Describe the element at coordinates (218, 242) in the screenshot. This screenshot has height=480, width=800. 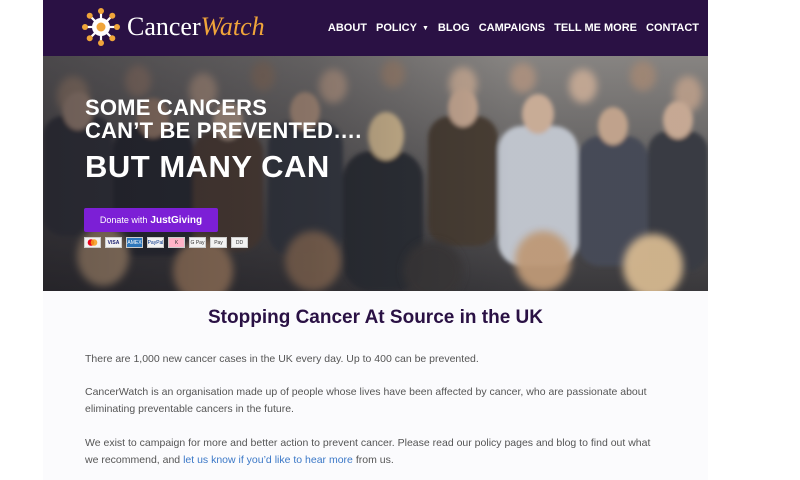
I see `apple-pay-icon: Pay` at that location.